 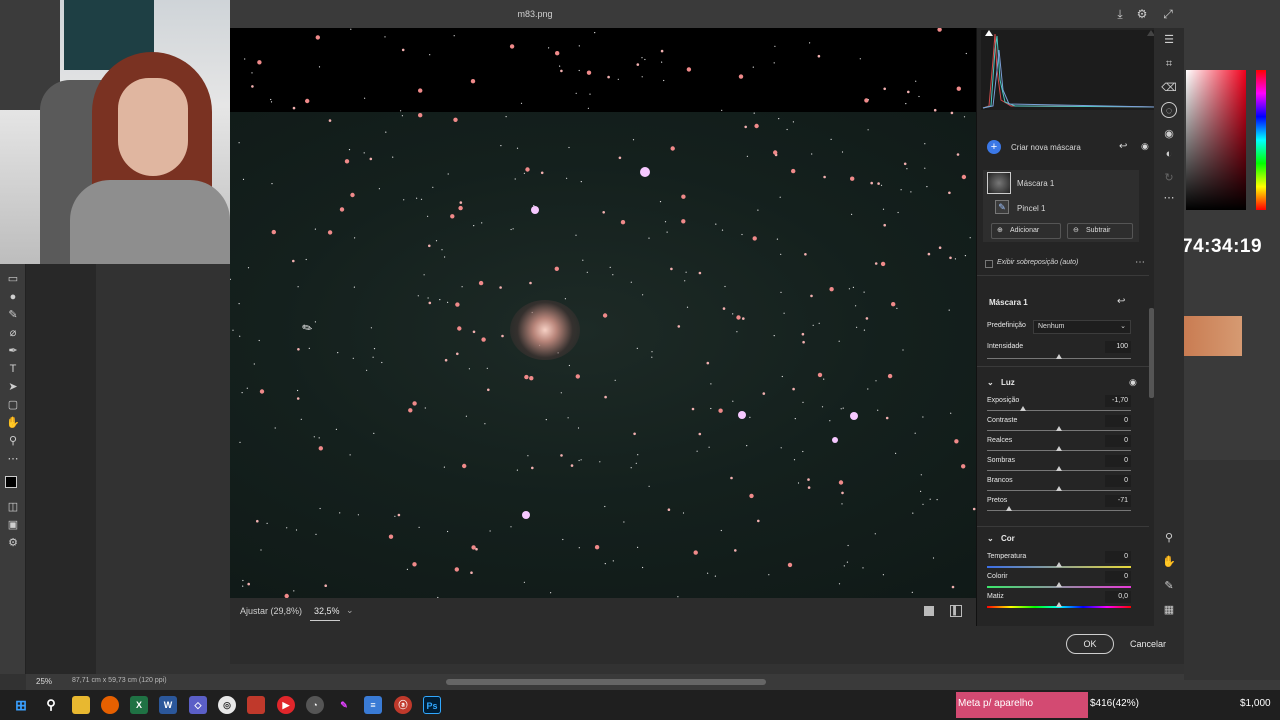 What do you see at coordinates (1169, 178) in the screenshot?
I see `sync-icon: ↻` at bounding box center [1169, 178].